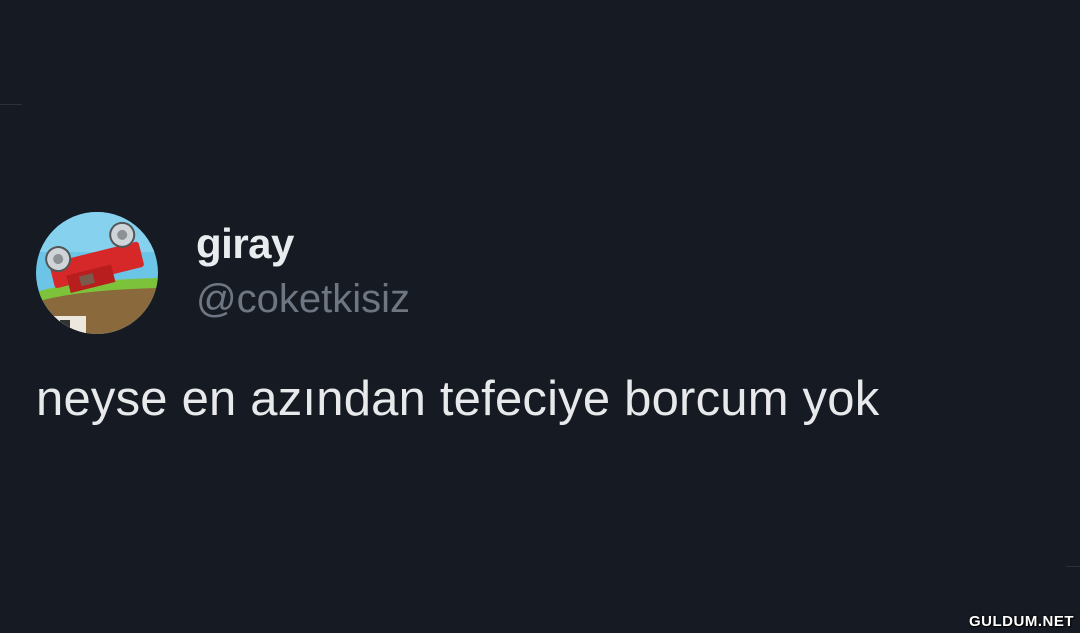 Image resolution: width=1080 pixels, height=633 pixels. What do you see at coordinates (458, 399) in the screenshot?
I see `tweet-text: neyse en azından tefeciye borcum yok` at bounding box center [458, 399].